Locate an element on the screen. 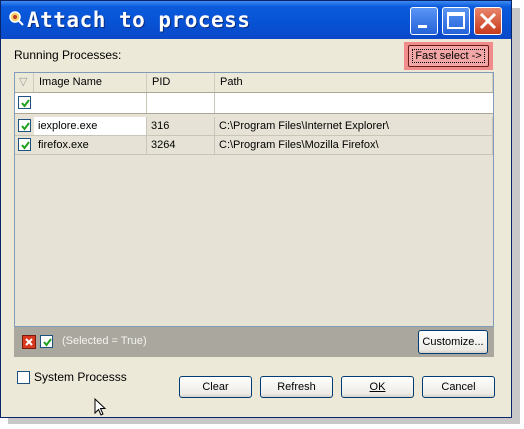 The image size is (524, 429). filter-enable-checkbox is located at coordinates (46, 341).